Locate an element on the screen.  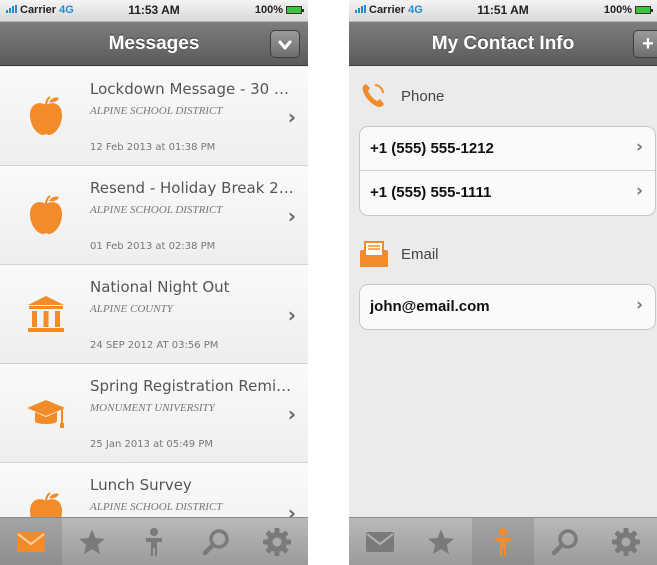
phone-list: +1 (555) 555-1212 › +1 (555) 555-1111 › is located at coordinates (507, 171).